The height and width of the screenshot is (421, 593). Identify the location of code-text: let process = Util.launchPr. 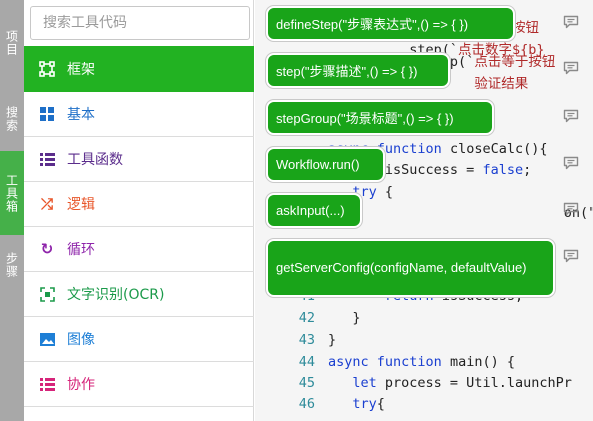
(450, 383).